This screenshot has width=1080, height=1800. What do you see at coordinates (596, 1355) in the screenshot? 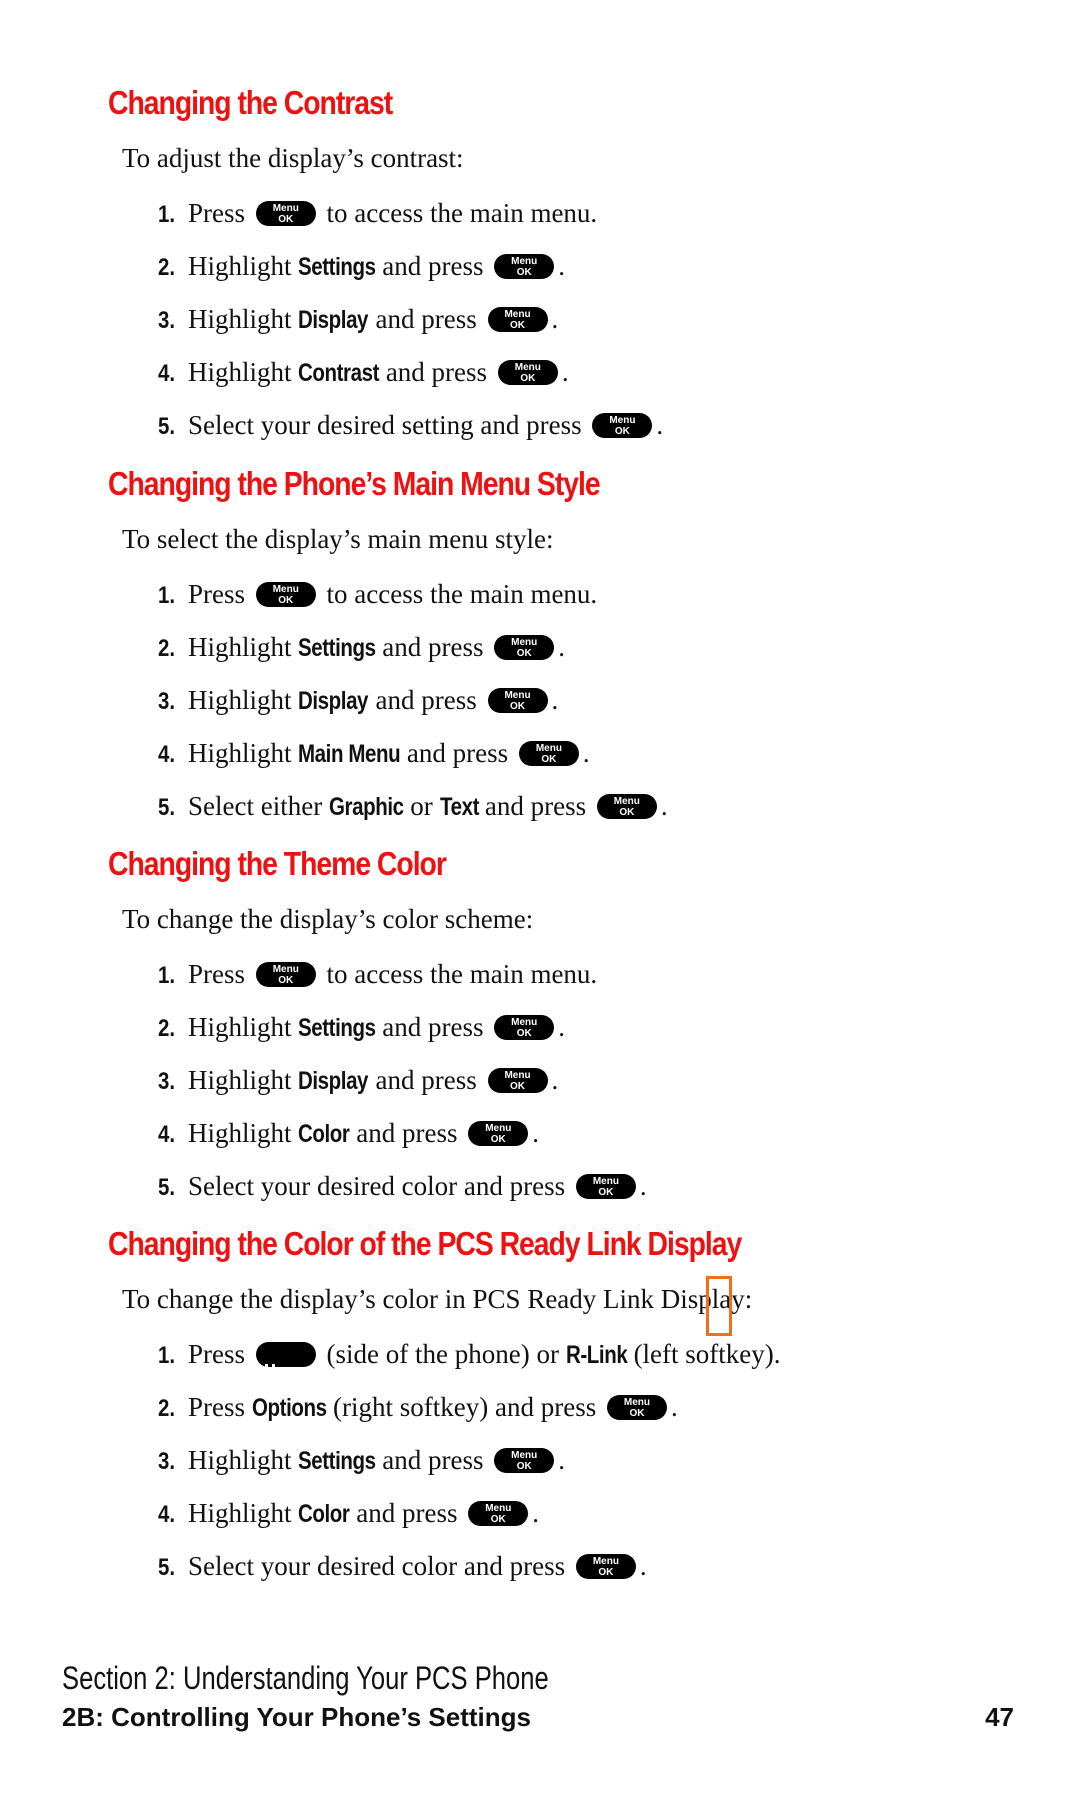
I see `menu-term: R-Link` at bounding box center [596, 1355].